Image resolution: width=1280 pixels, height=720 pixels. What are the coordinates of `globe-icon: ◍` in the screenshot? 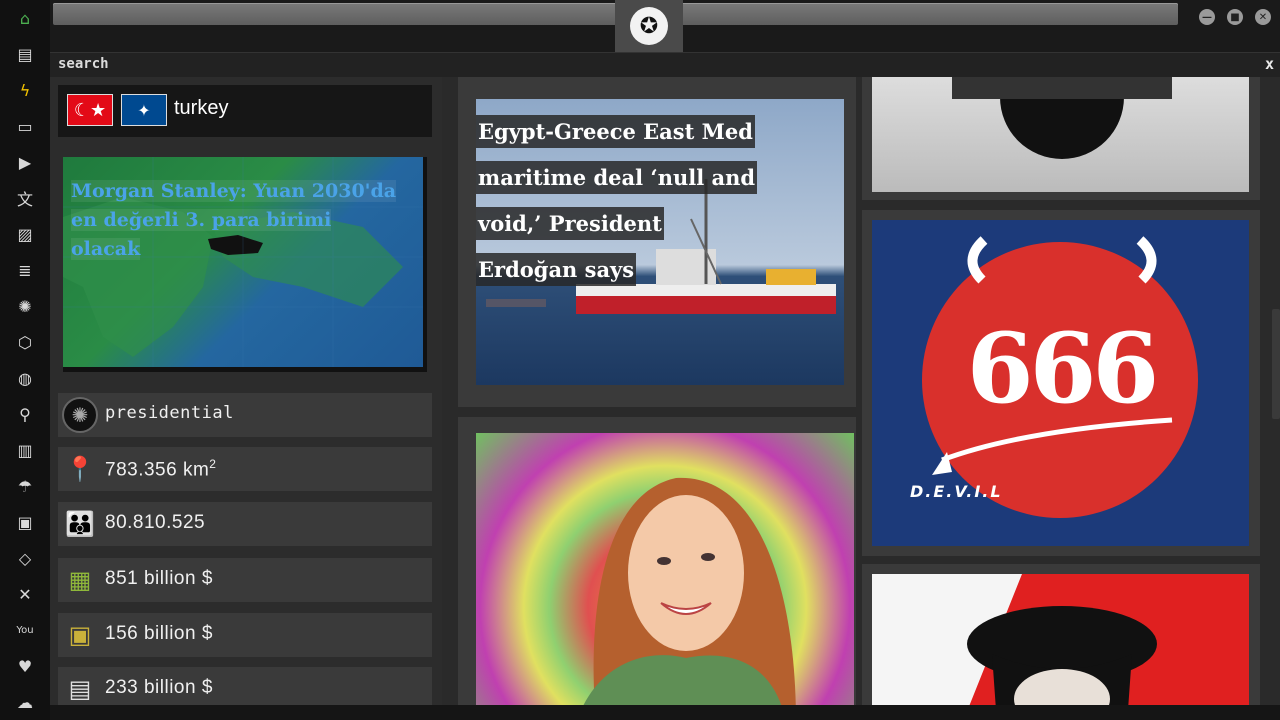 It's located at (25, 378).